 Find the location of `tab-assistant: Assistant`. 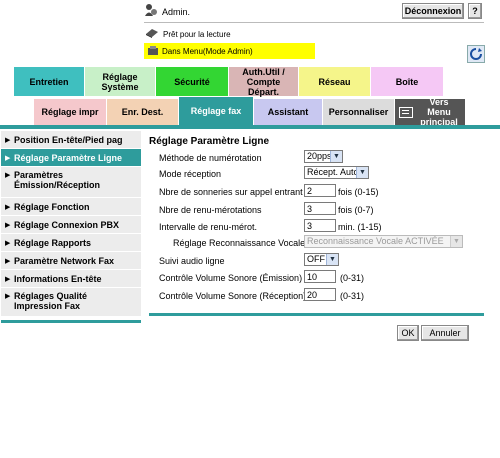

tab-assistant: Assistant is located at coordinates (288, 112).